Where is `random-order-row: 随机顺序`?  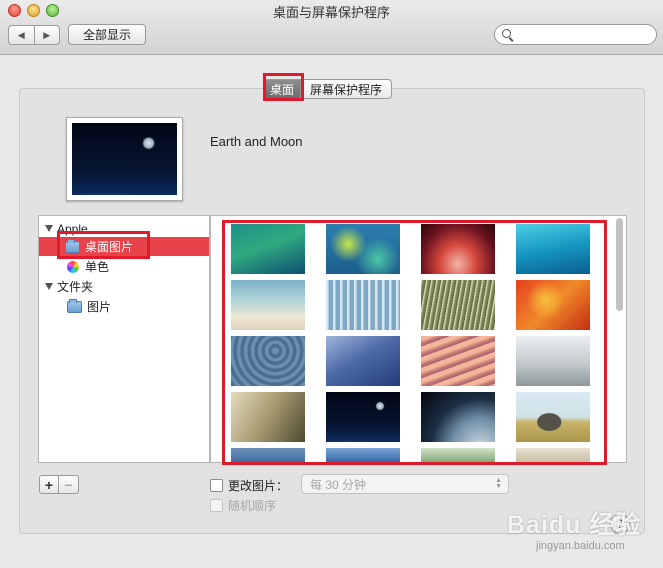 random-order-row: 随机顺序 is located at coordinates (243, 505).